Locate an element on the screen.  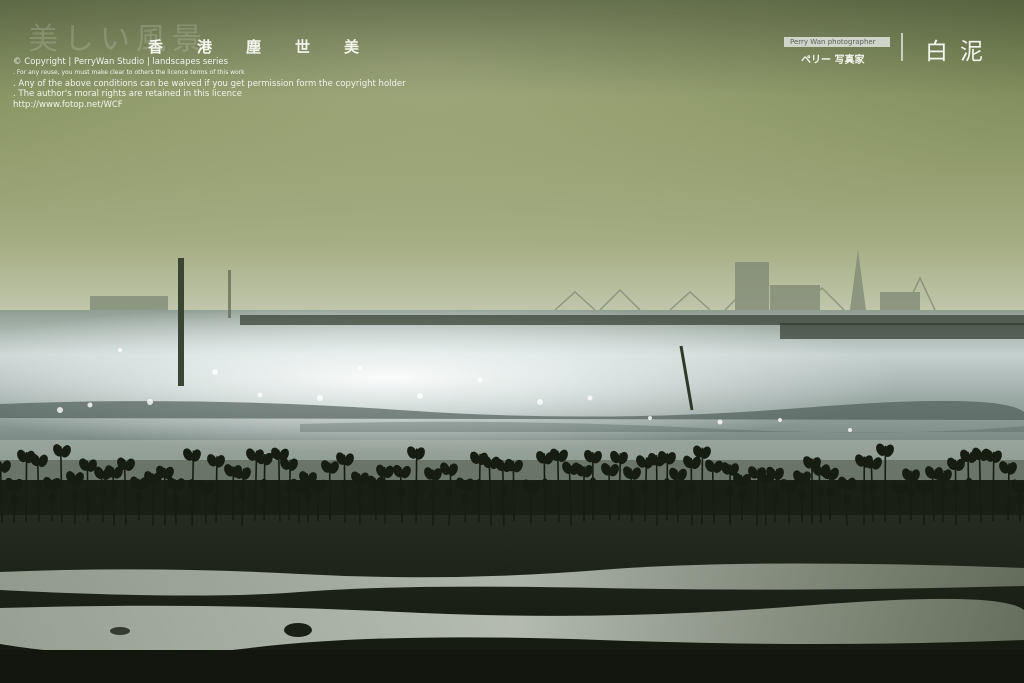
website-url: http://www.fotop.net/WCF is located at coordinates (68, 104).